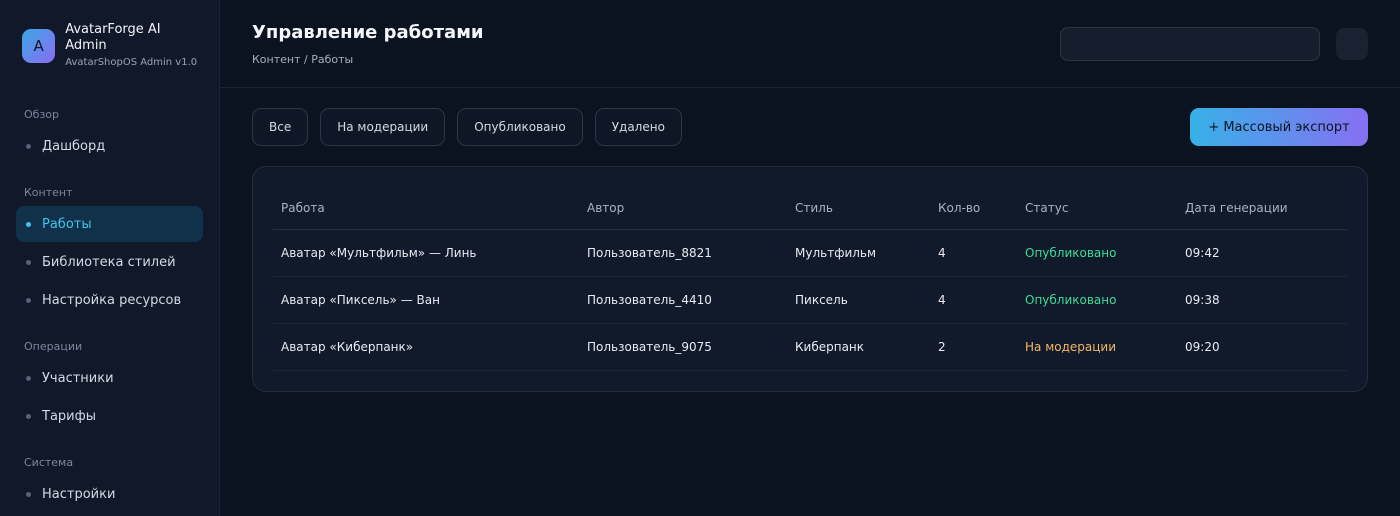 The image size is (1400, 516). What do you see at coordinates (79, 494) in the screenshot?
I see `sidebar-item-label: Настройки` at bounding box center [79, 494].